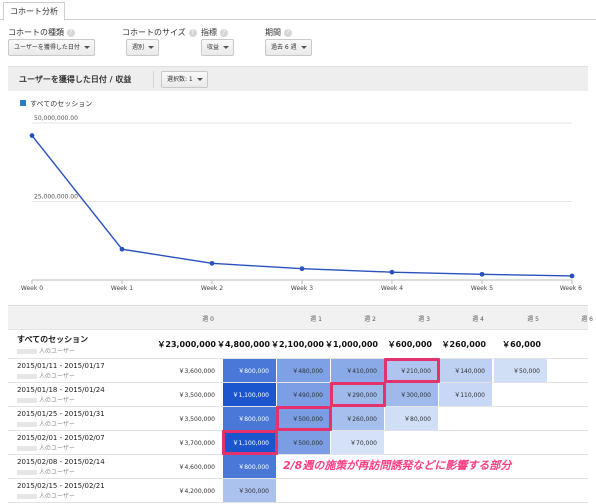 This screenshot has height=504, width=596. I want to click on cohort-date-range: 2015/02/08 - 2015/02/14, so click(61, 461).